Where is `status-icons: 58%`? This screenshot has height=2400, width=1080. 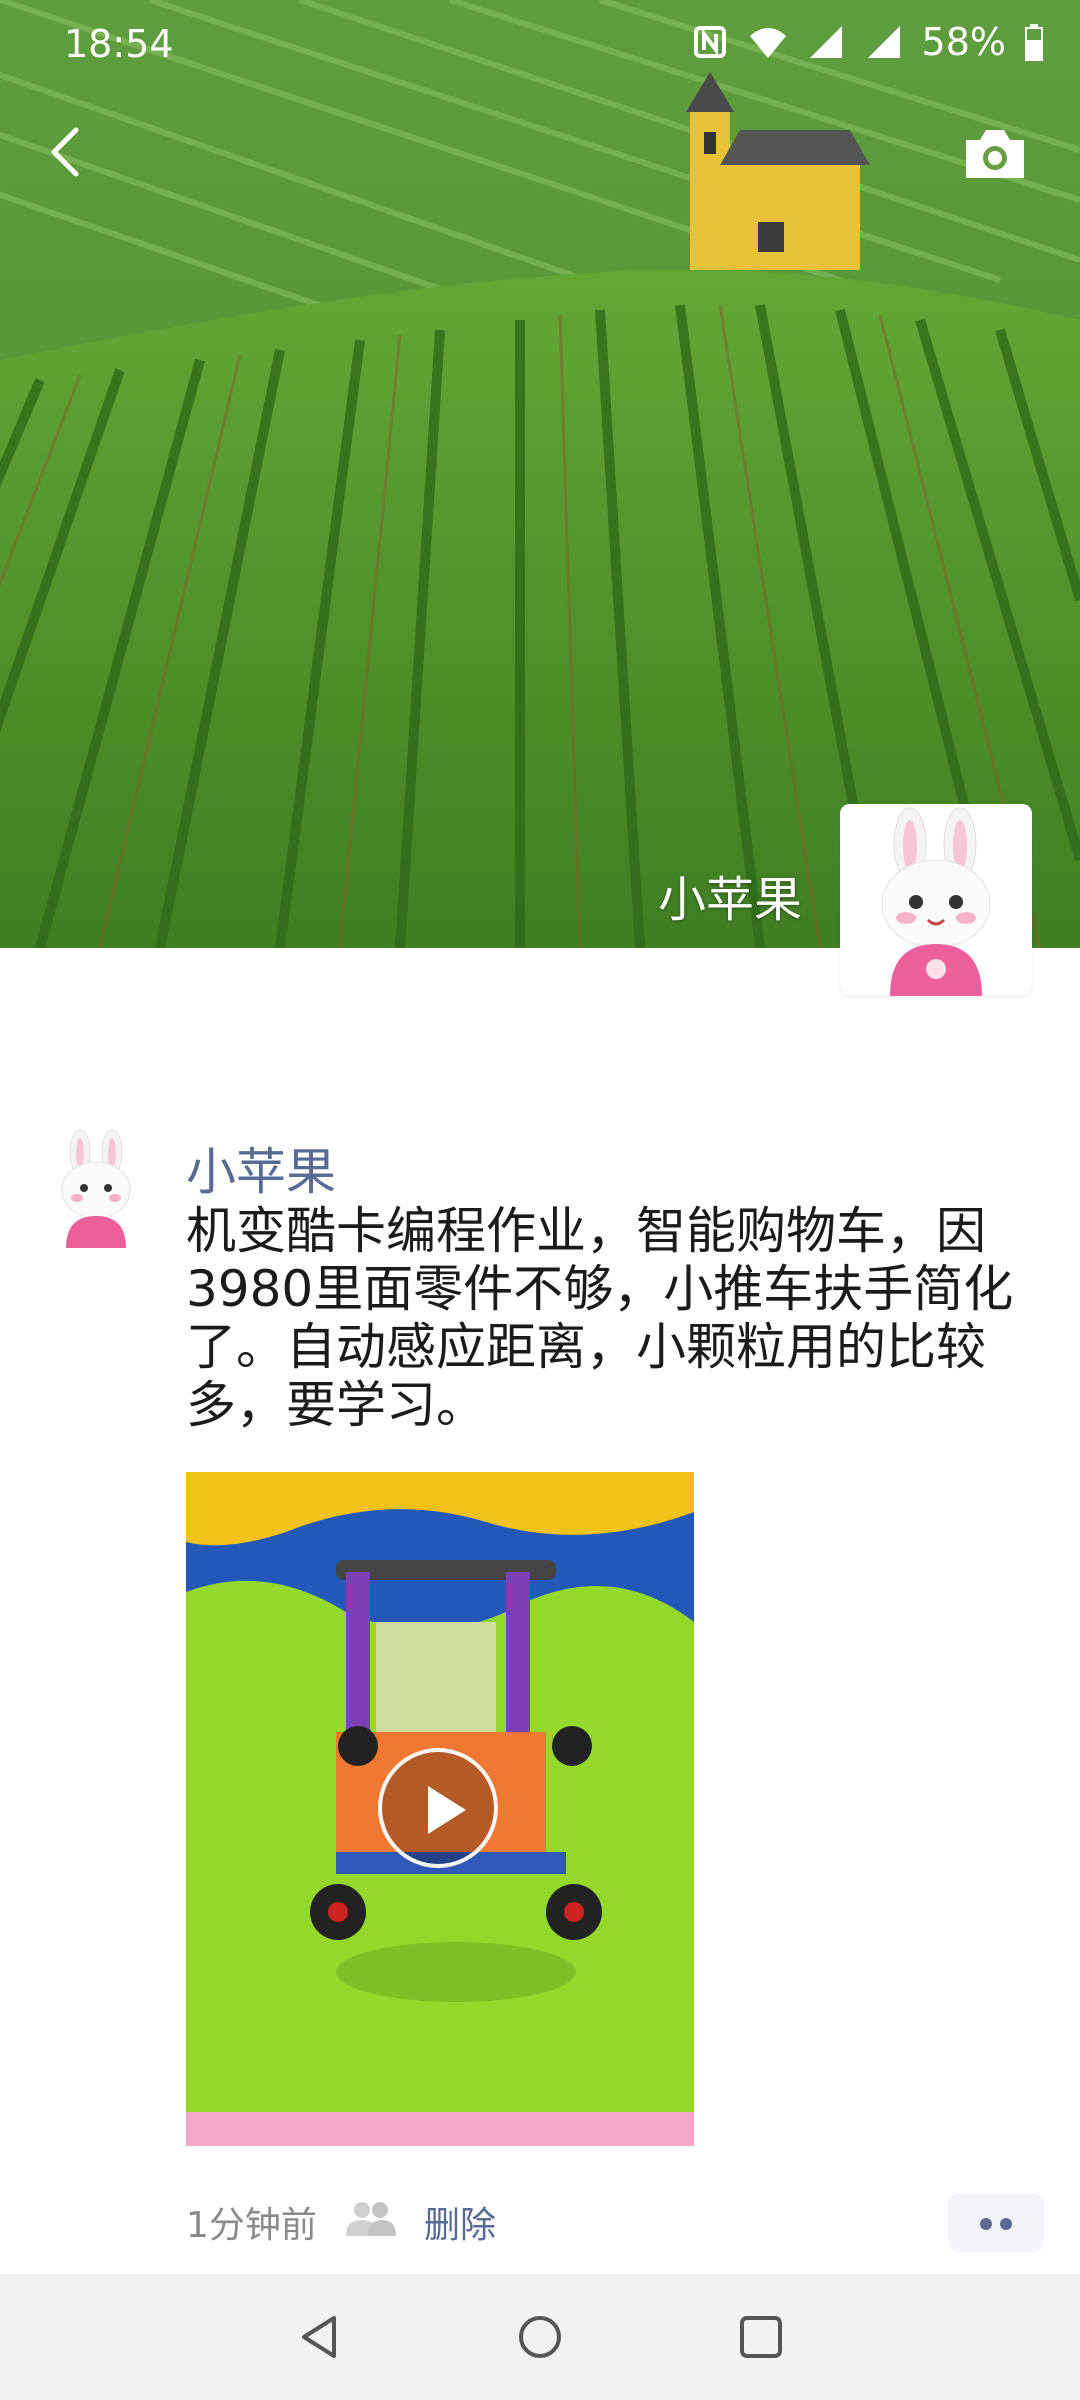
status-icons: 58% is located at coordinates (867, 42).